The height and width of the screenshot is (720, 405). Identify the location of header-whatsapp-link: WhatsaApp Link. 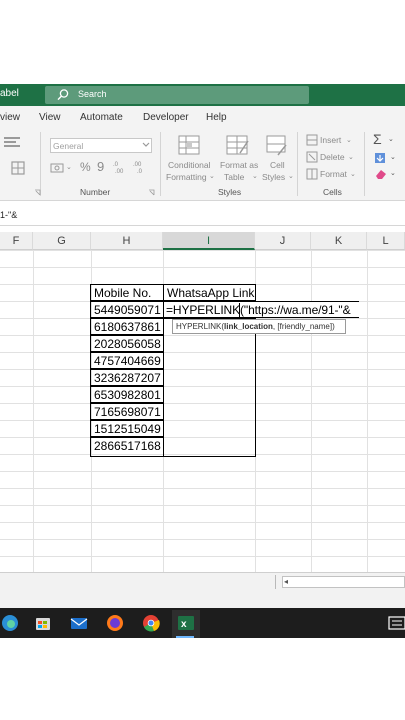
(209, 292).